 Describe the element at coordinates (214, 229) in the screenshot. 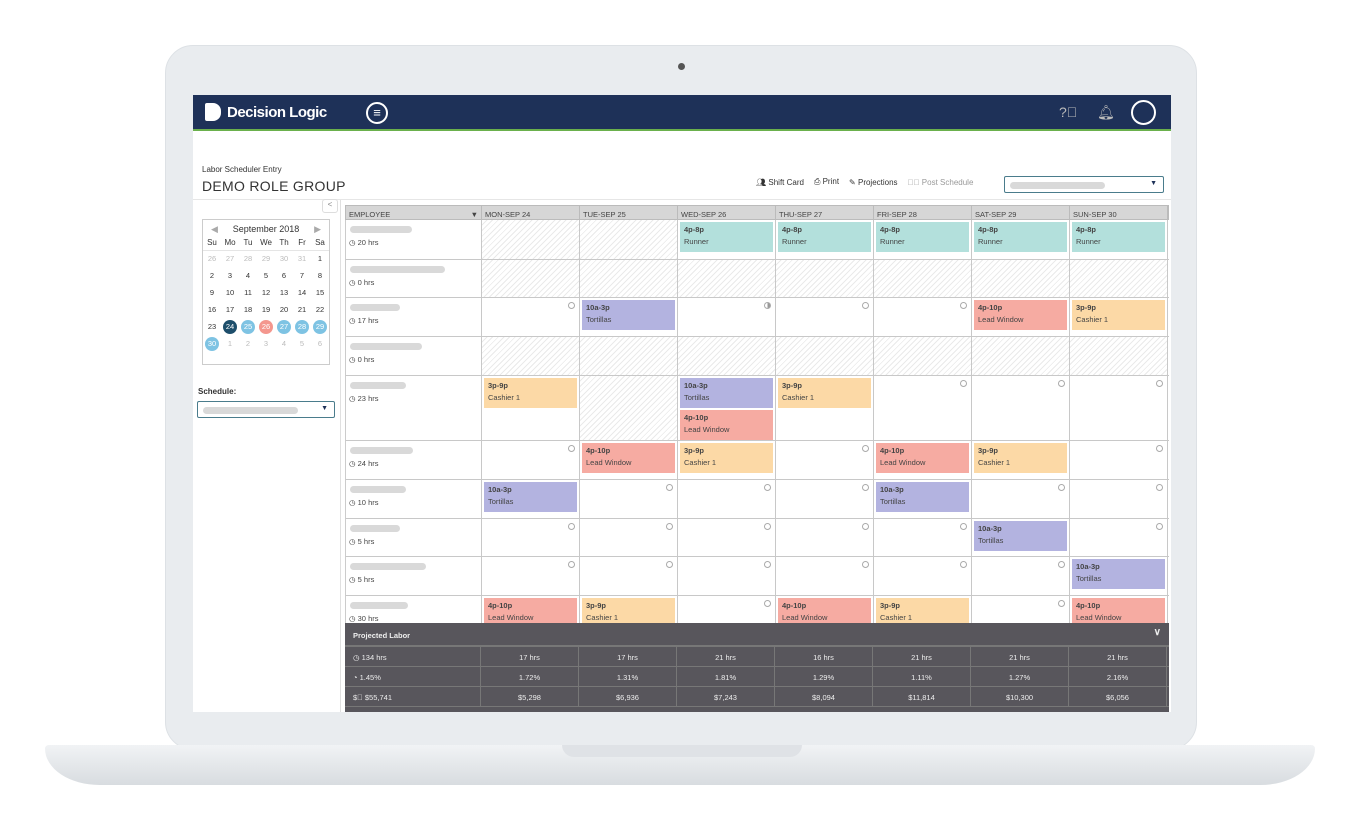

I see `prev-month-icon: ◀` at that location.